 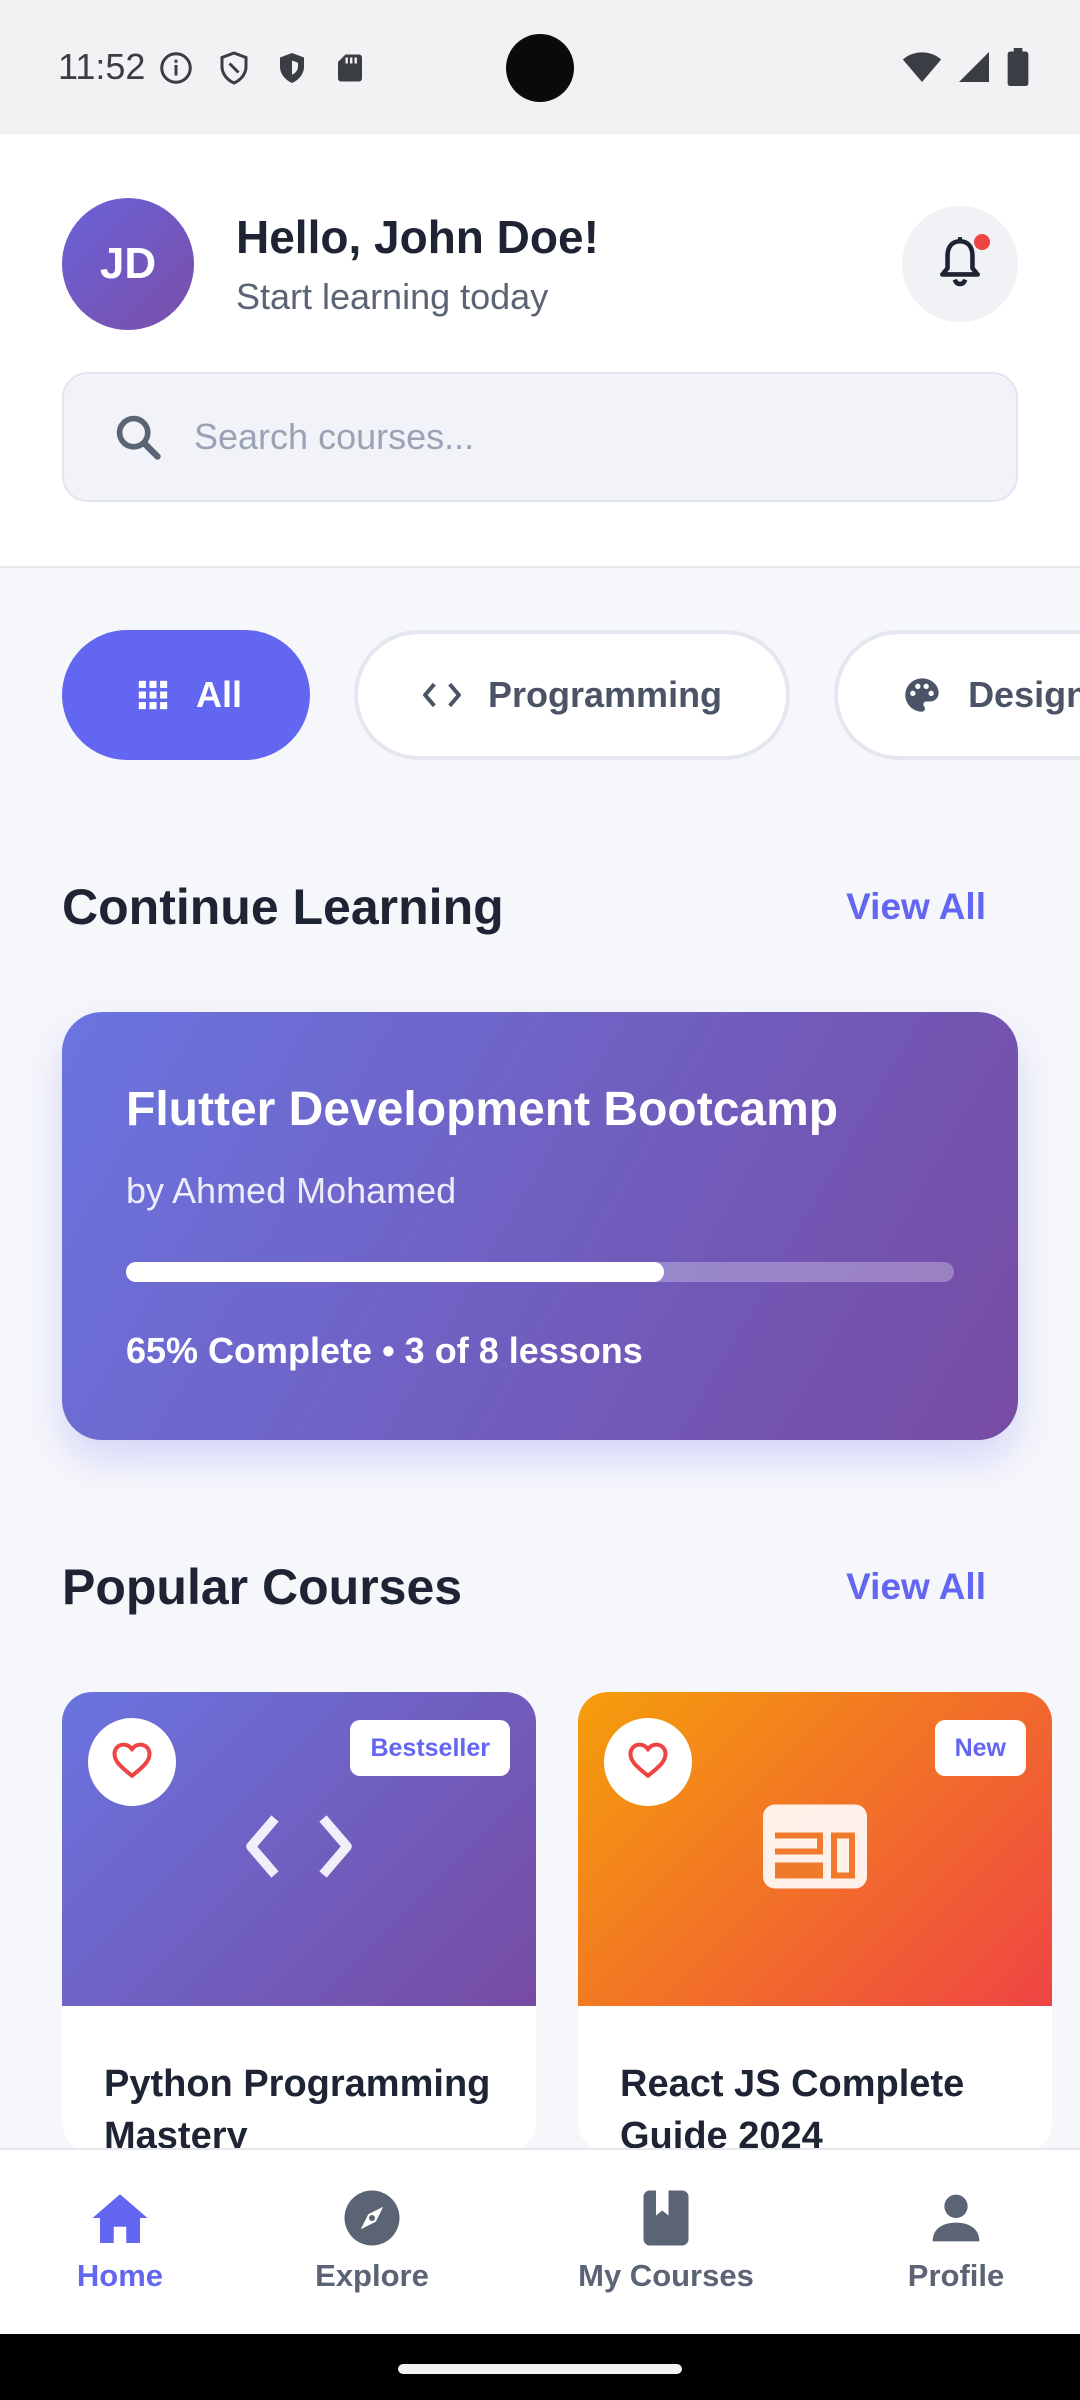 I want to click on gesture-area, so click(x=540, y=2367).